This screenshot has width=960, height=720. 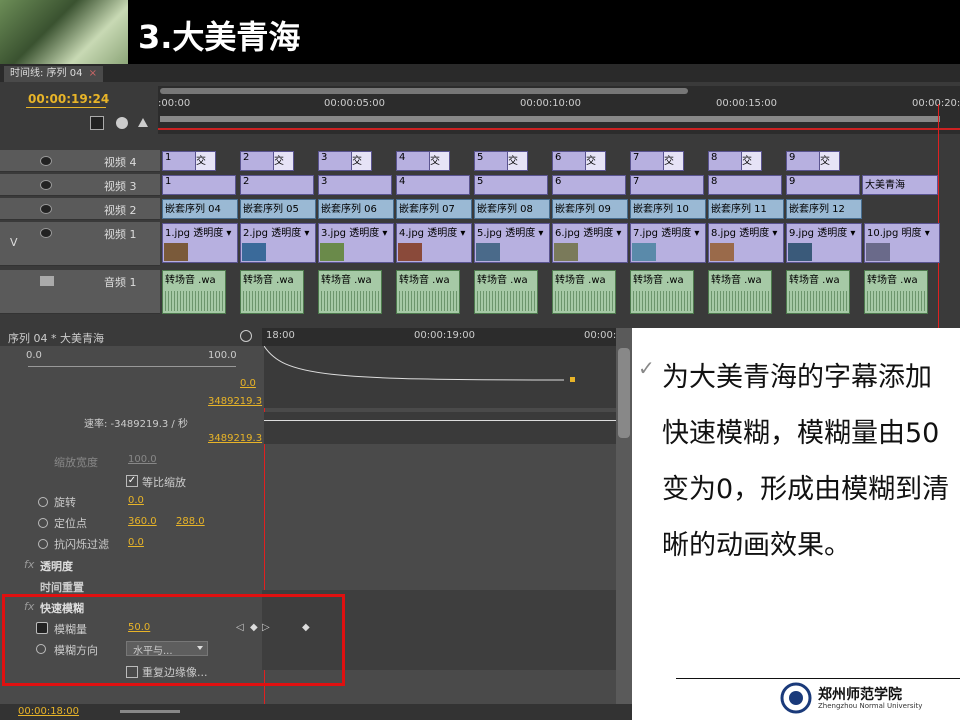 What do you see at coordinates (199, 185) in the screenshot?
I see `v3-clip: 1` at bounding box center [199, 185].